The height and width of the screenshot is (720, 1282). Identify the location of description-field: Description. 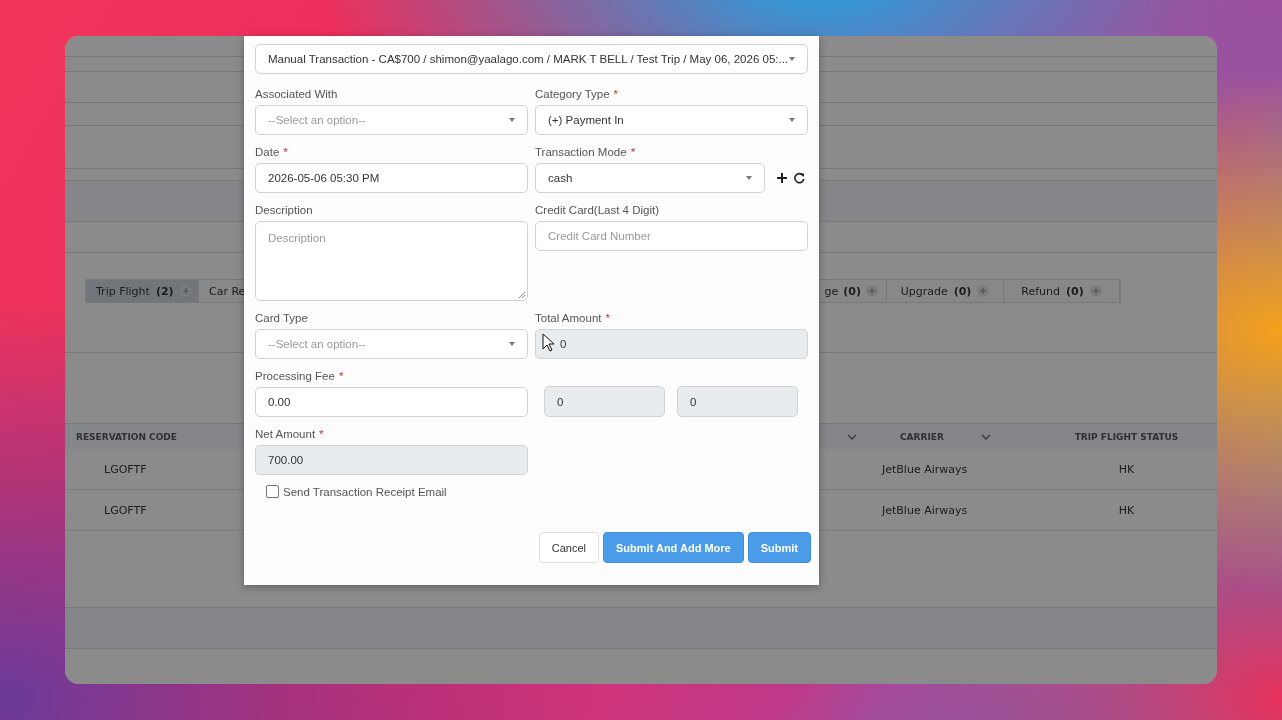
(391, 261).